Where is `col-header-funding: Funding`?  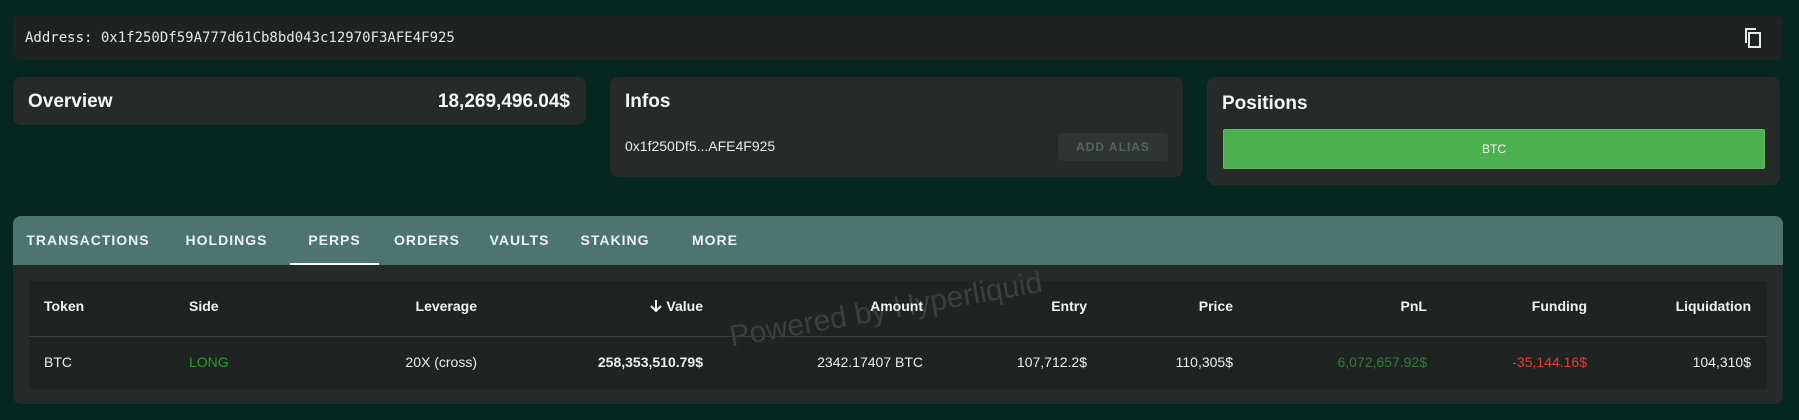
col-header-funding: Funding is located at coordinates (1559, 306).